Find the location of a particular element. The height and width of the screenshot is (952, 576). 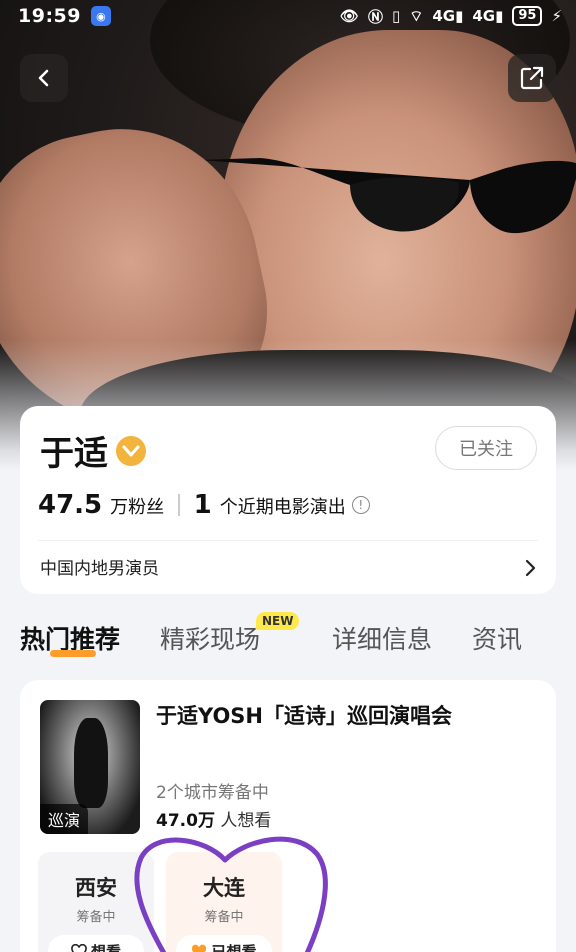

city-name: 西安 is located at coordinates (96, 888).